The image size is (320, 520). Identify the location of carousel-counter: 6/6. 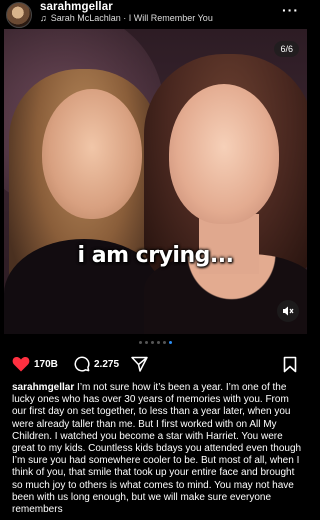
(286, 49).